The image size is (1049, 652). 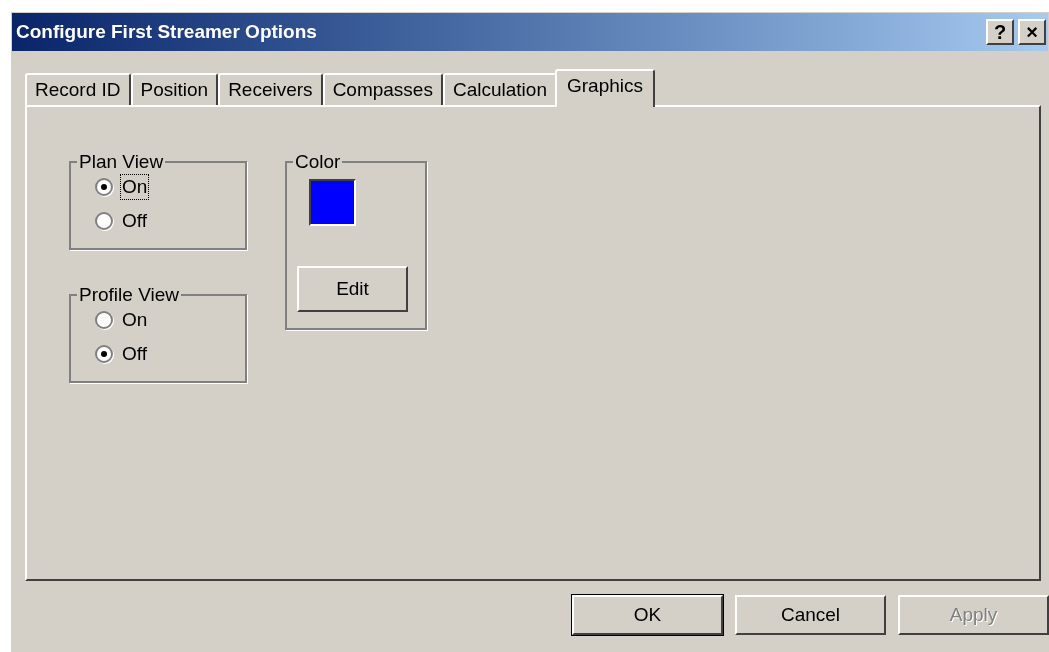 I want to click on window-title: Configure First Streamer Options, so click(x=167, y=31).